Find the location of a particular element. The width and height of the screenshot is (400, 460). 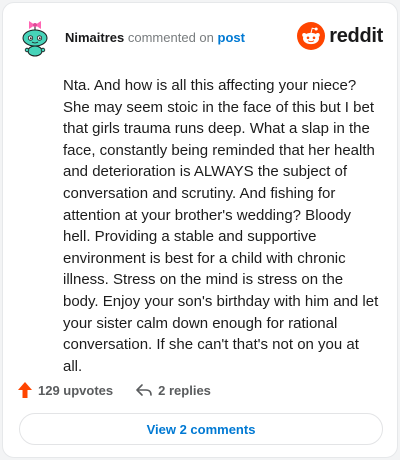

upvote-arrow-icon is located at coordinates (25, 390).